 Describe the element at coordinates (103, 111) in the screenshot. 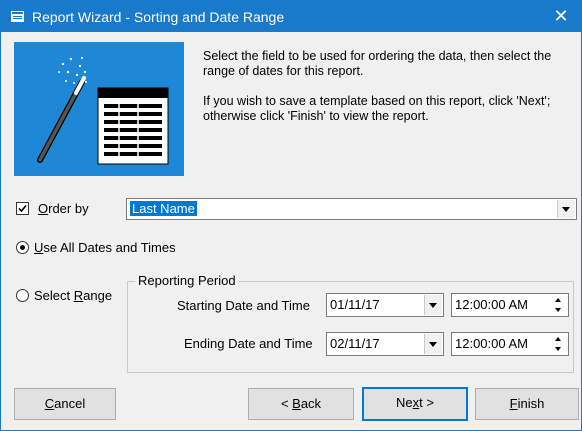

I see `magic-wand-report-icon` at that location.